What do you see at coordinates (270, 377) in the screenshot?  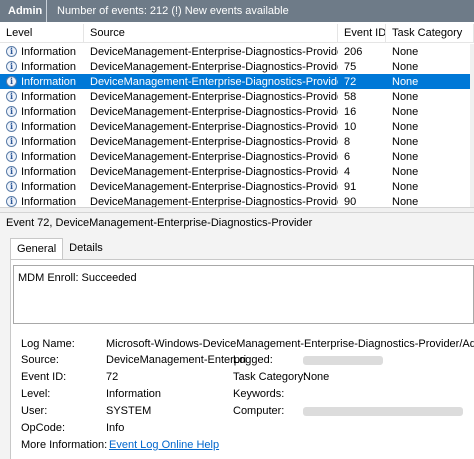 I see `task-category-label: Task Category:` at bounding box center [270, 377].